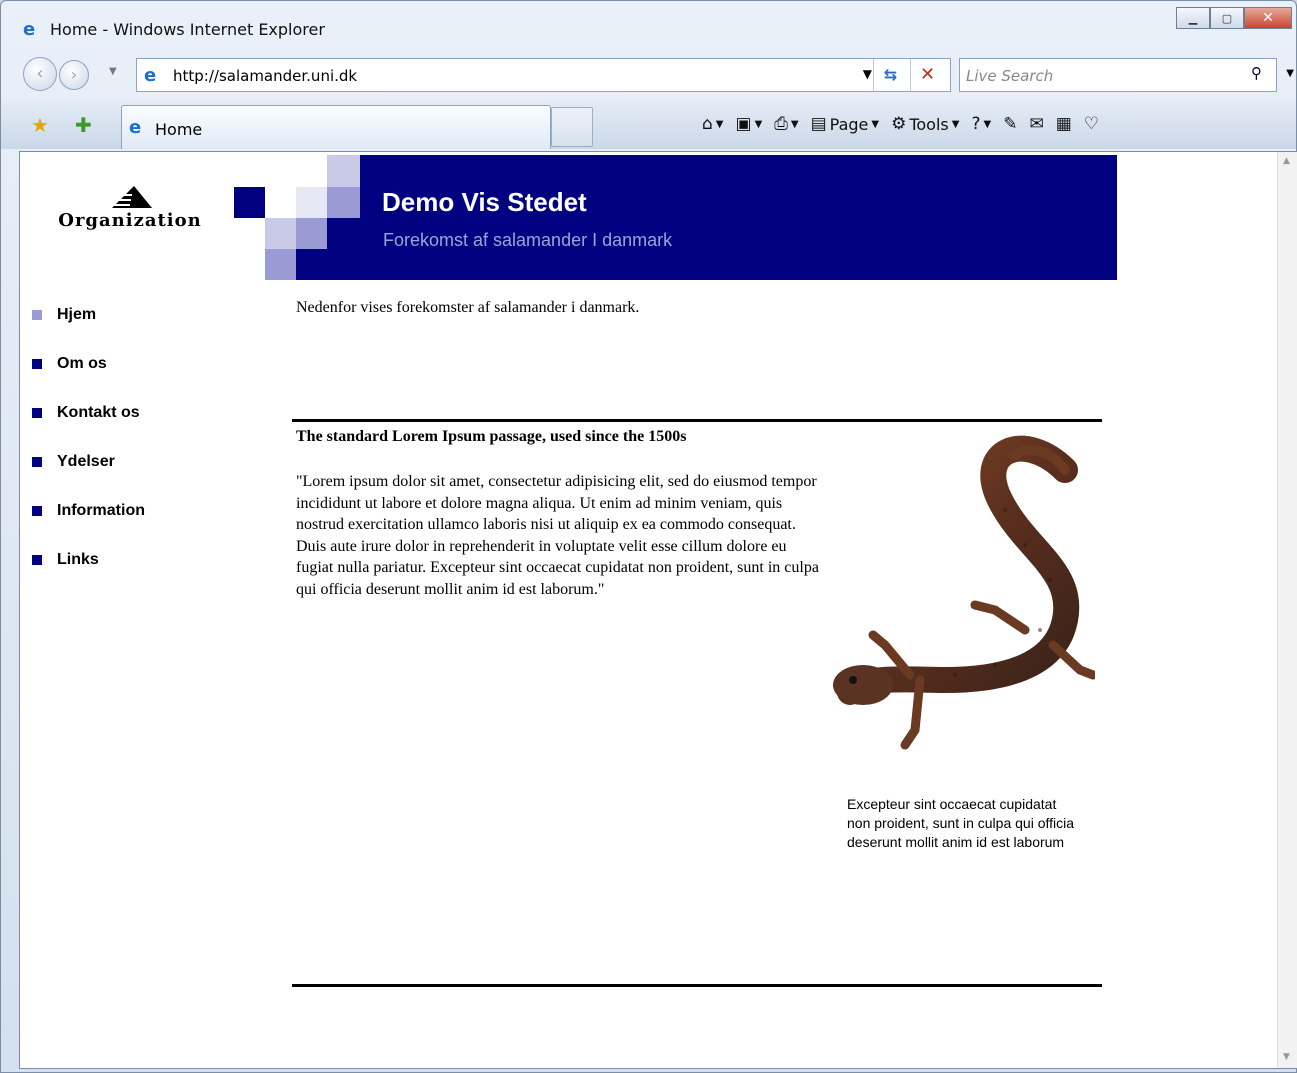  I want to click on tab-label: Home, so click(179, 129).